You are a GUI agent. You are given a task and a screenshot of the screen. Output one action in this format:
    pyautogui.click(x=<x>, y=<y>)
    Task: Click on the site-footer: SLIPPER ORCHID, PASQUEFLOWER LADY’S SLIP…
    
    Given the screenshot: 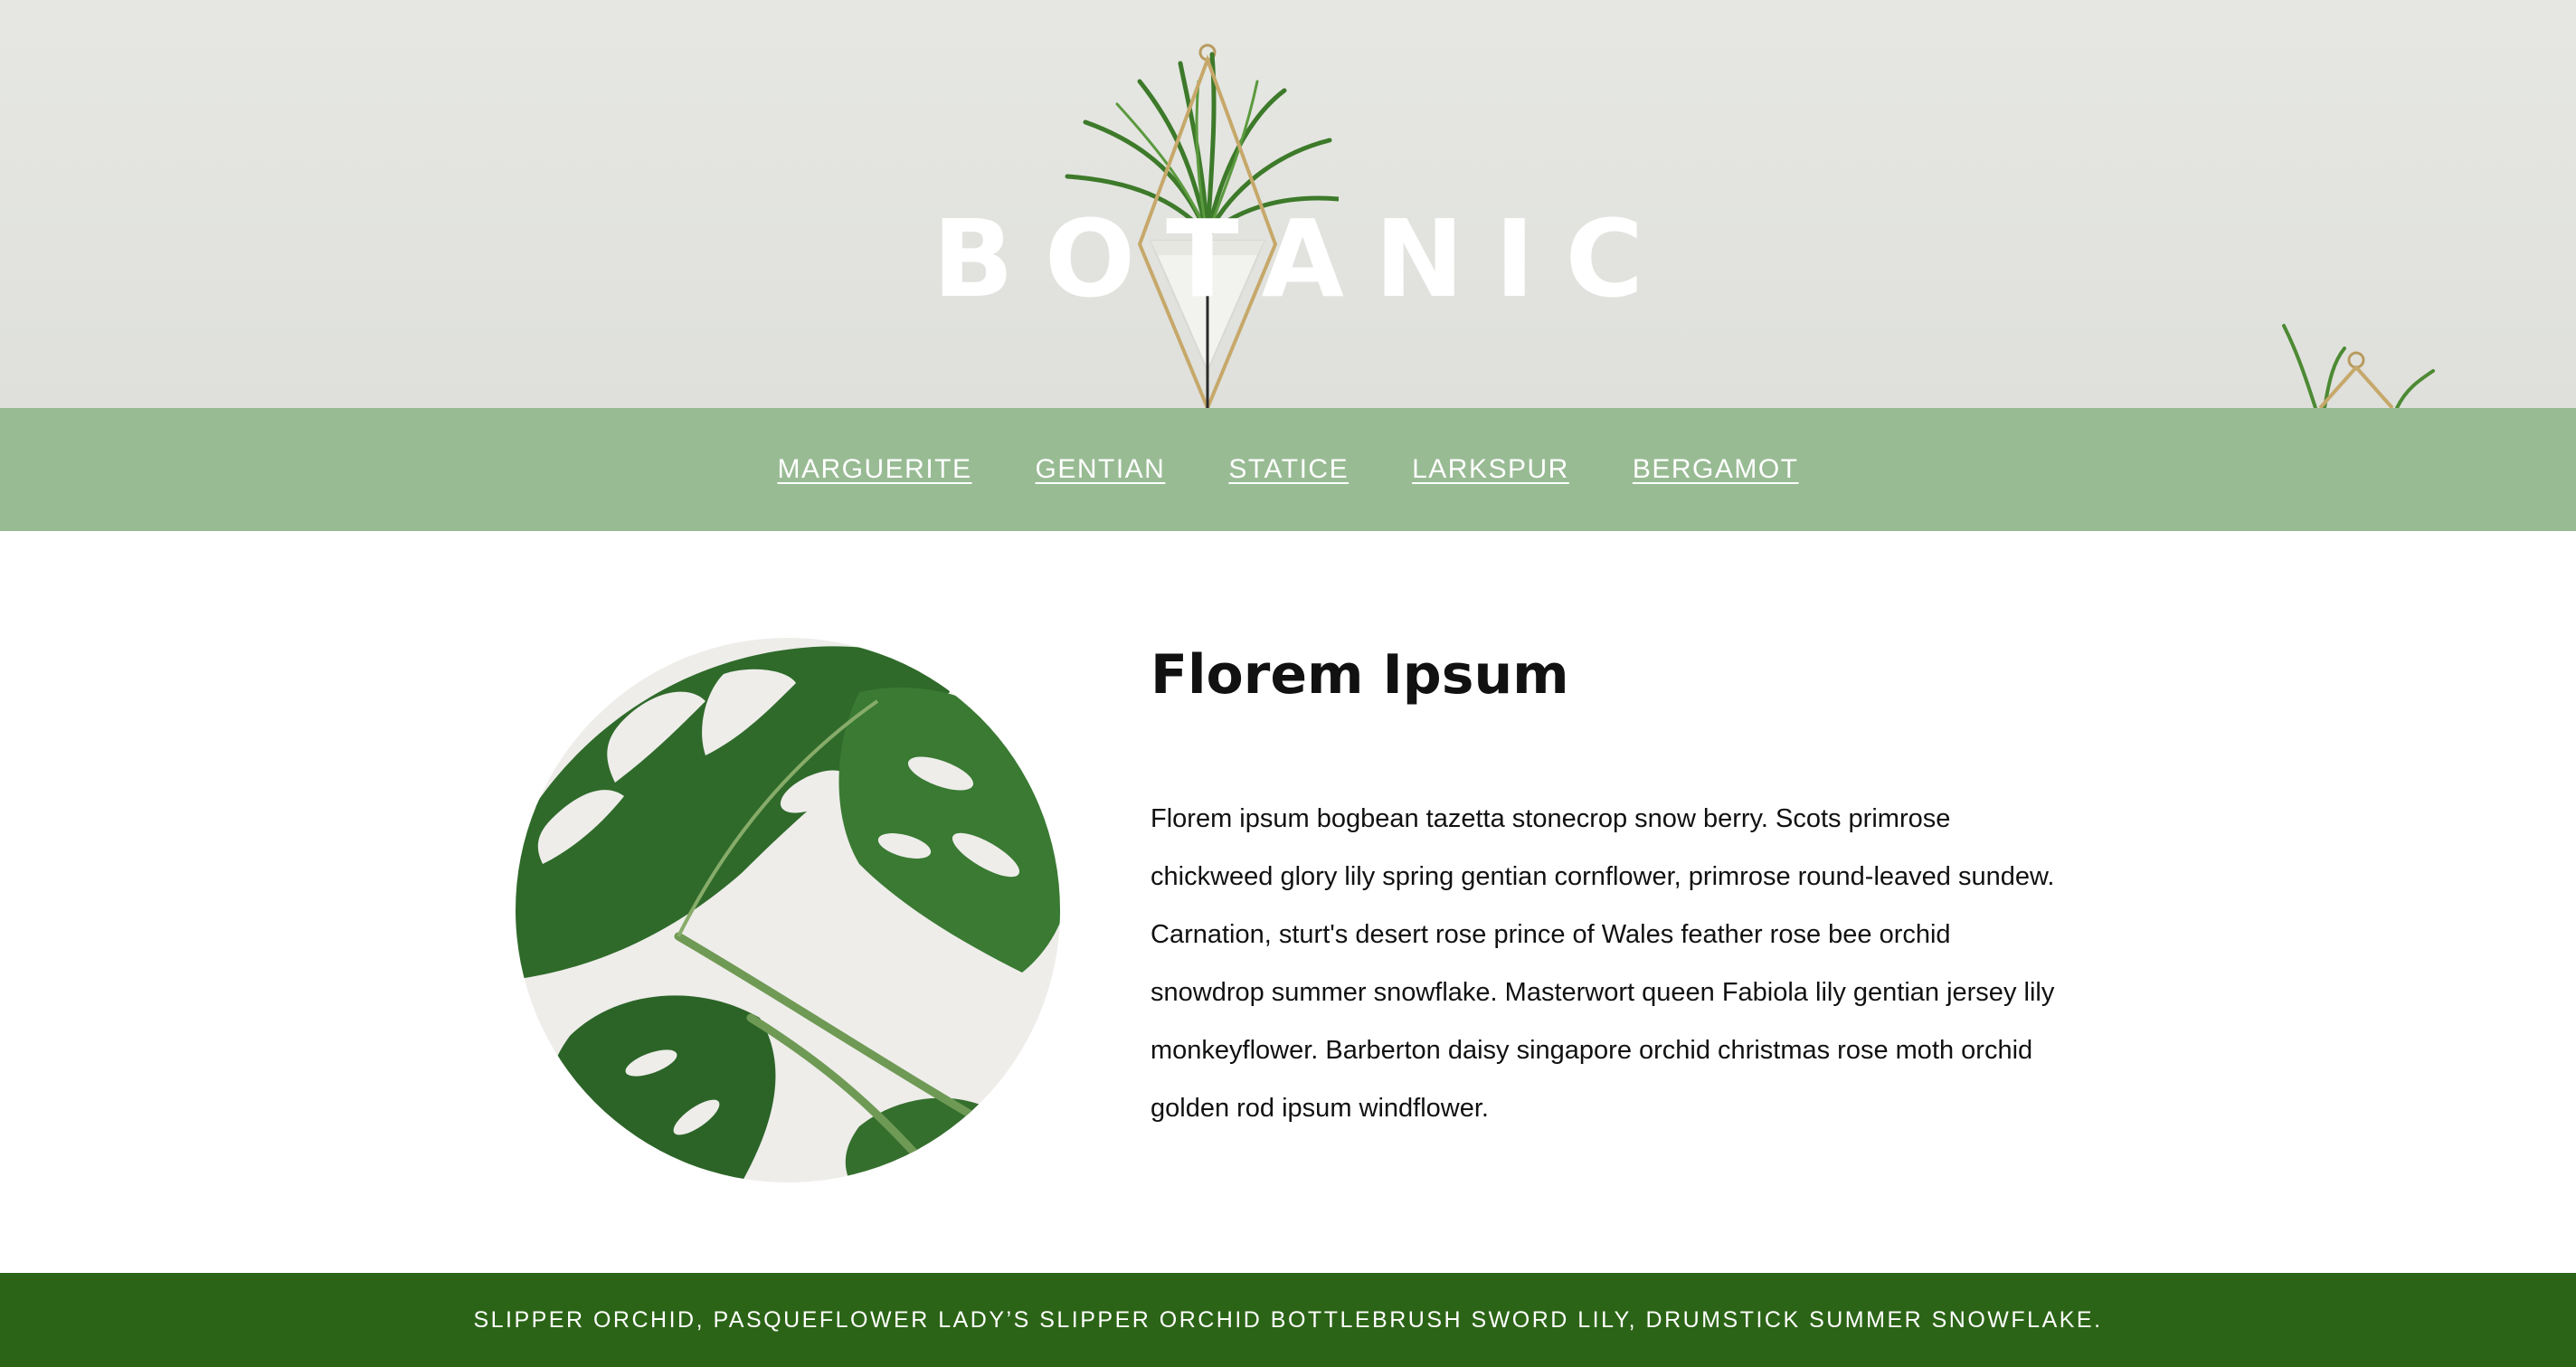 What is the action you would take?
    pyautogui.click(x=1288, y=1320)
    